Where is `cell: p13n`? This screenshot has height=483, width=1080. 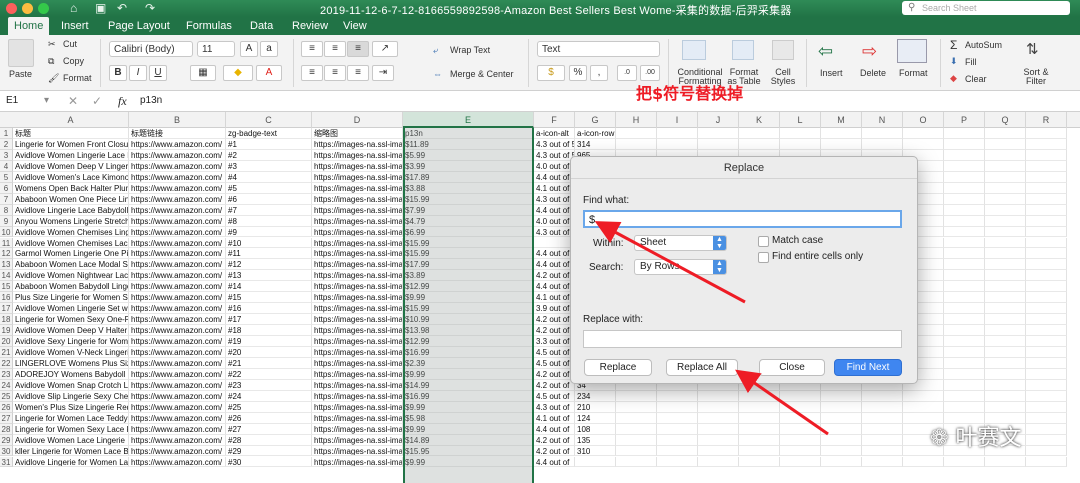 cell: p13n is located at coordinates (468, 133).